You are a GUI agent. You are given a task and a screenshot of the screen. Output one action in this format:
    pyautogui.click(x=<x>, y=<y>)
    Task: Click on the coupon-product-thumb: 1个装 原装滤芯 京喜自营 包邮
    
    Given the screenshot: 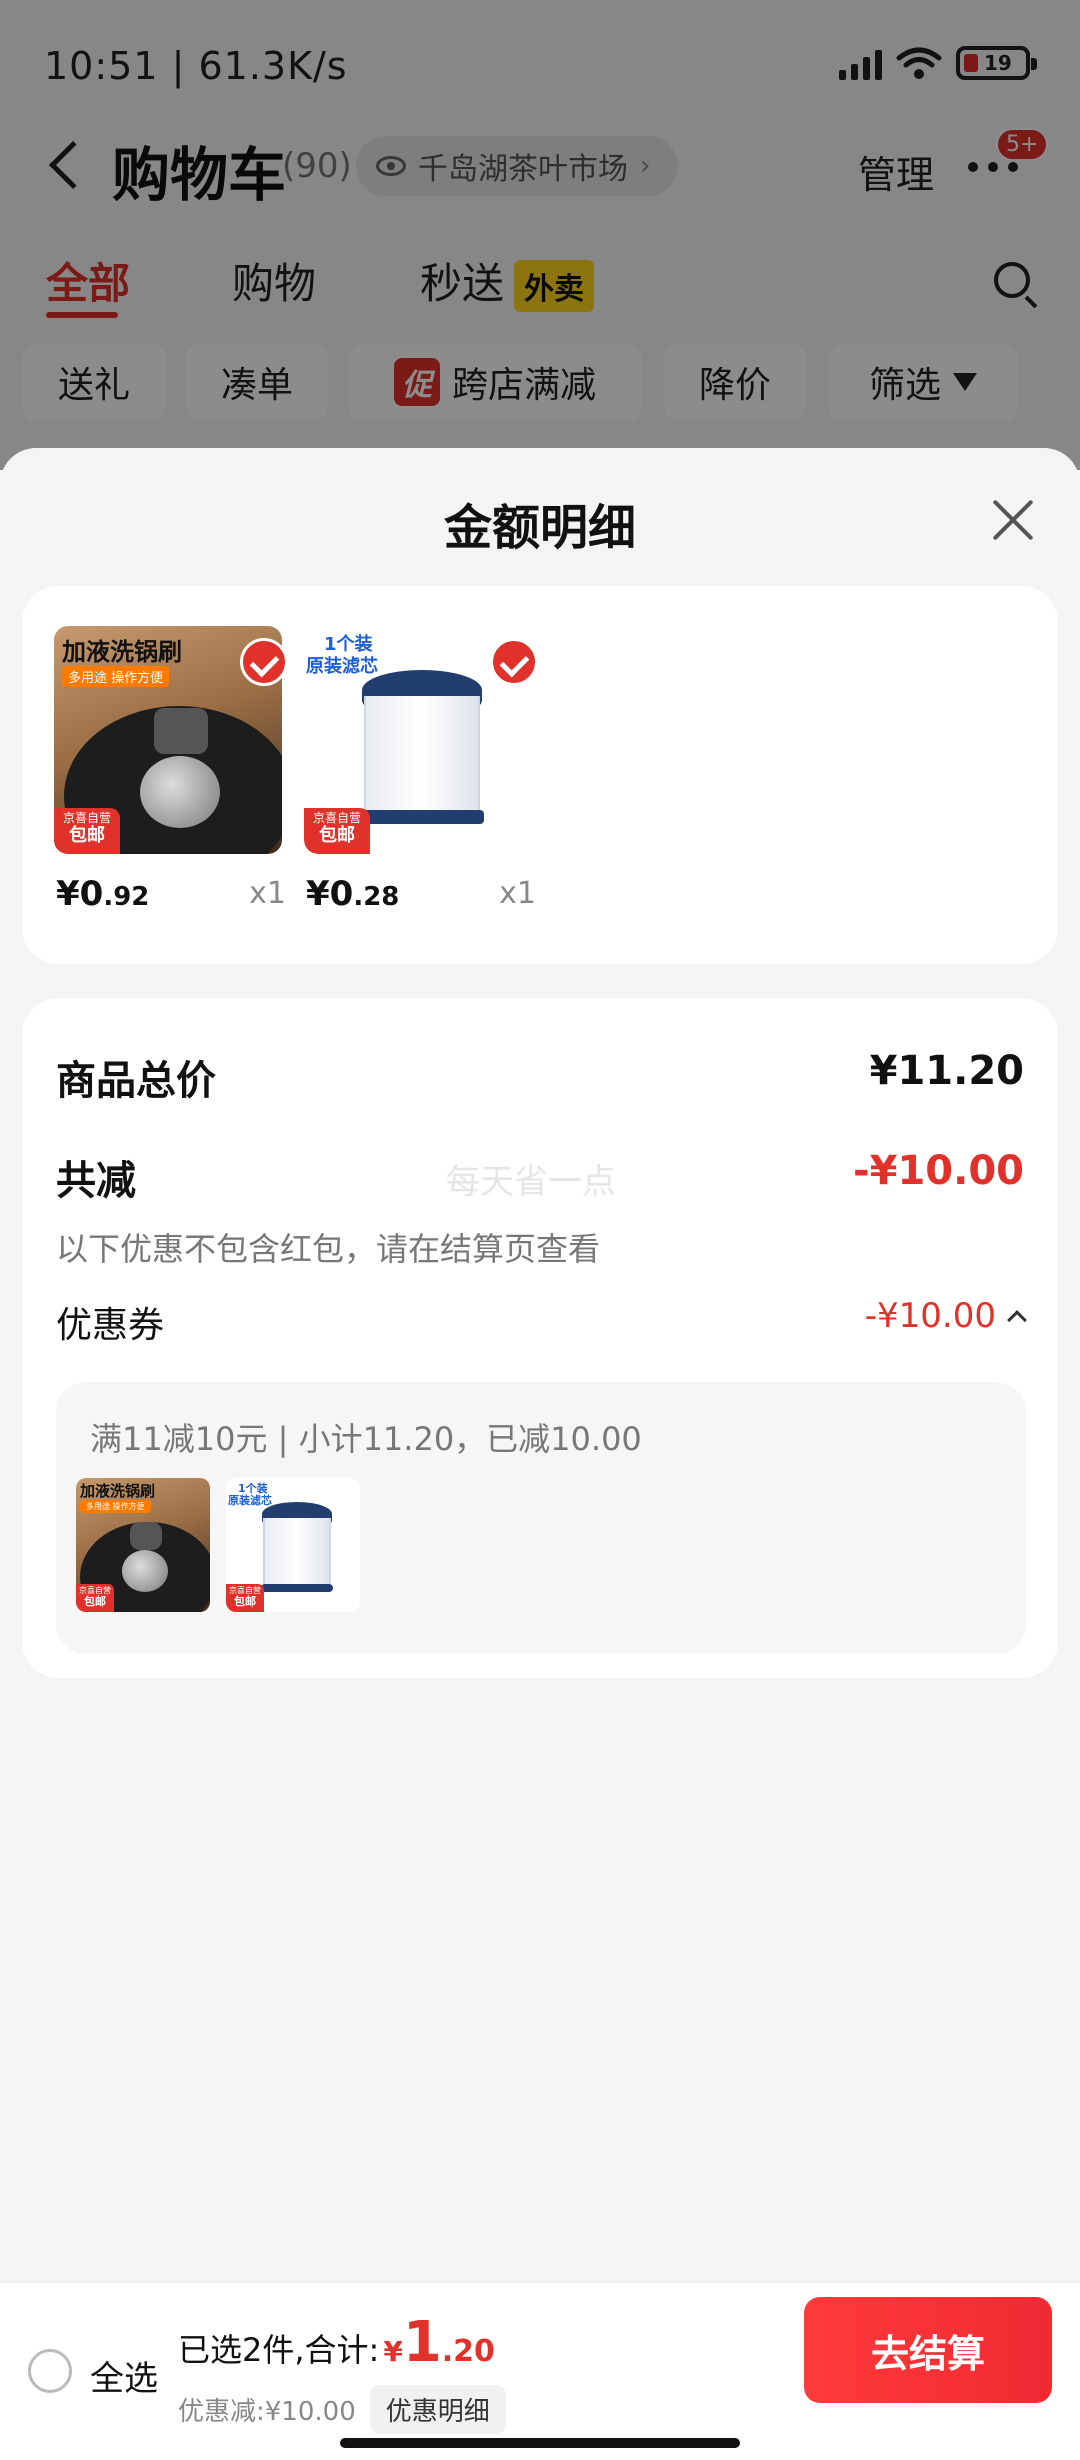 What is the action you would take?
    pyautogui.click(x=293, y=1545)
    